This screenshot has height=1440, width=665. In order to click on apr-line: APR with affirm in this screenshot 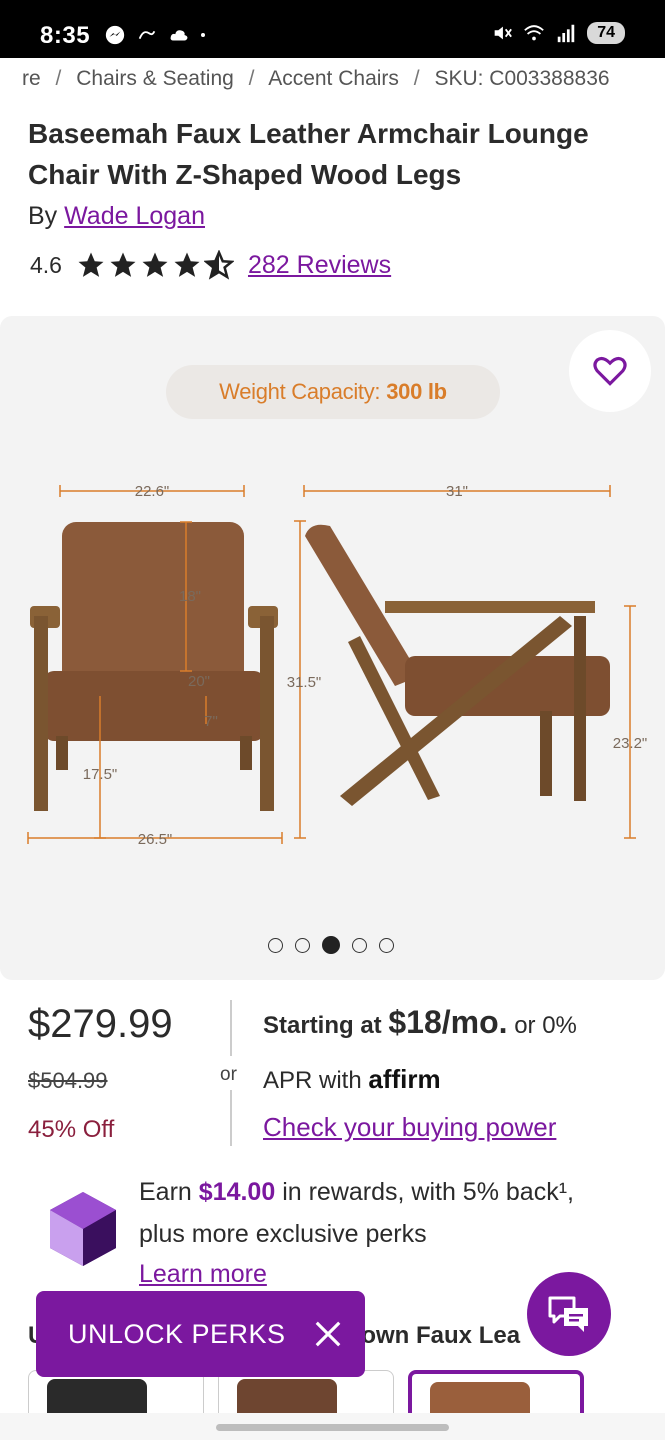, I will do `click(352, 1079)`.